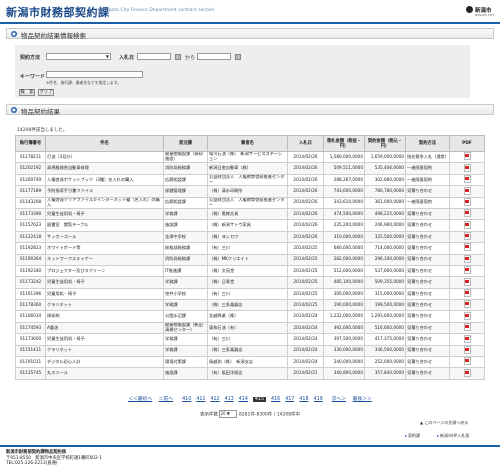  What do you see at coordinates (33, 77) in the screenshot?
I see `keyword-label: キーワード` at bounding box center [33, 77].